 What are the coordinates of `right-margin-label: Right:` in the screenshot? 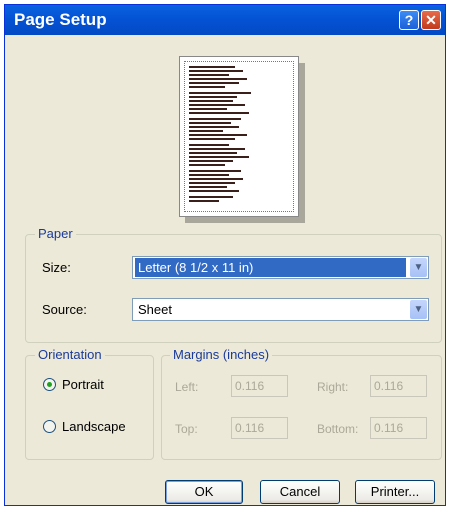 It's located at (333, 387).